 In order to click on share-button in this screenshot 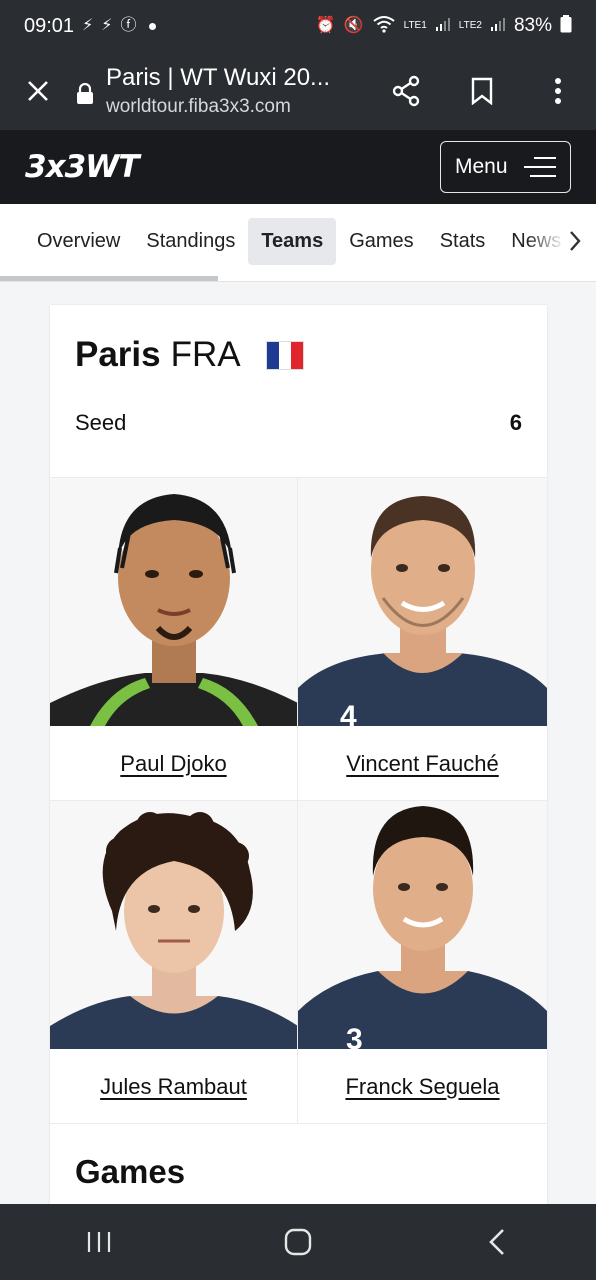, I will do `click(406, 91)`.